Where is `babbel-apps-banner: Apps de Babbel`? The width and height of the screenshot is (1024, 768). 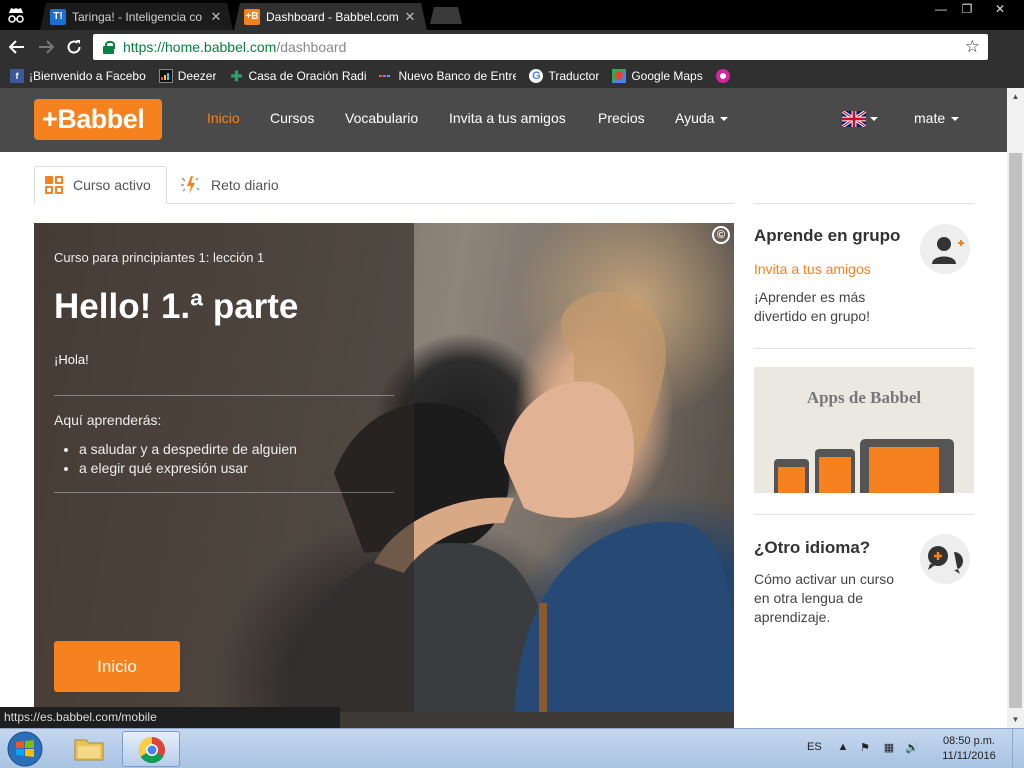 babbel-apps-banner: Apps de Babbel is located at coordinates (864, 430).